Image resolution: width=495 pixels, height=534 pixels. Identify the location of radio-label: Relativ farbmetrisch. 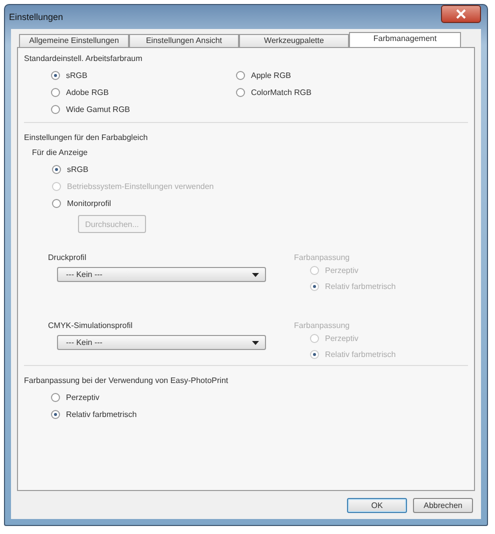
(101, 414).